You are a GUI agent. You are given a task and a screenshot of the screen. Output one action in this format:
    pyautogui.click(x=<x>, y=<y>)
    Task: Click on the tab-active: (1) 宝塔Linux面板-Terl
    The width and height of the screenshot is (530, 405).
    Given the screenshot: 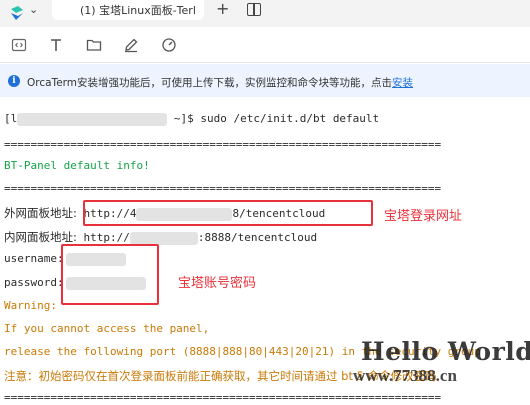 What is the action you would take?
    pyautogui.click(x=128, y=10)
    